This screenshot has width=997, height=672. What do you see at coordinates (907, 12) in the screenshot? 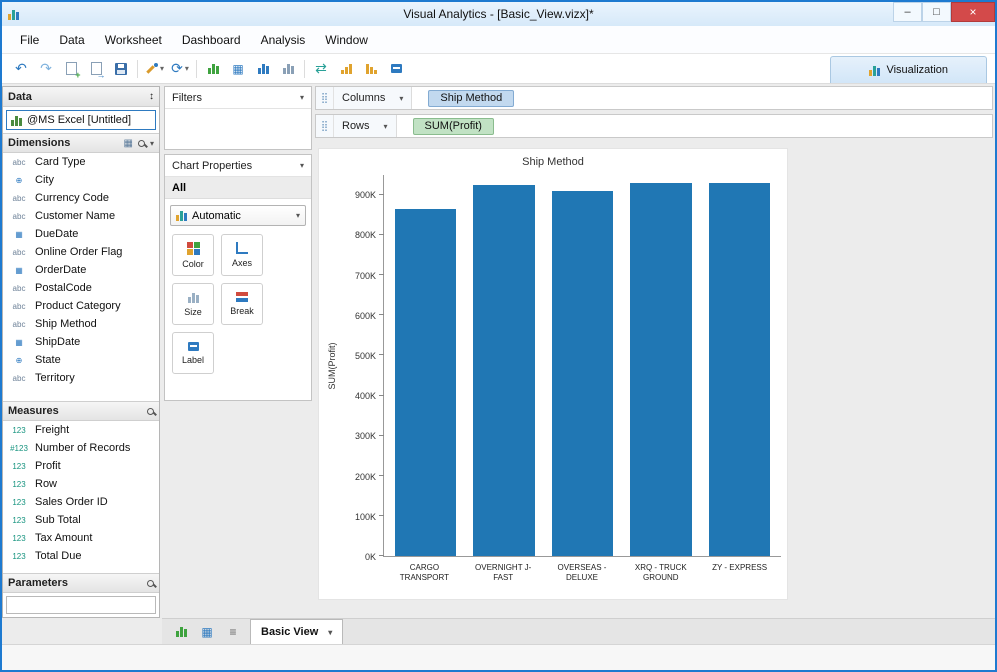
I see `minimize-button: –` at bounding box center [907, 12].